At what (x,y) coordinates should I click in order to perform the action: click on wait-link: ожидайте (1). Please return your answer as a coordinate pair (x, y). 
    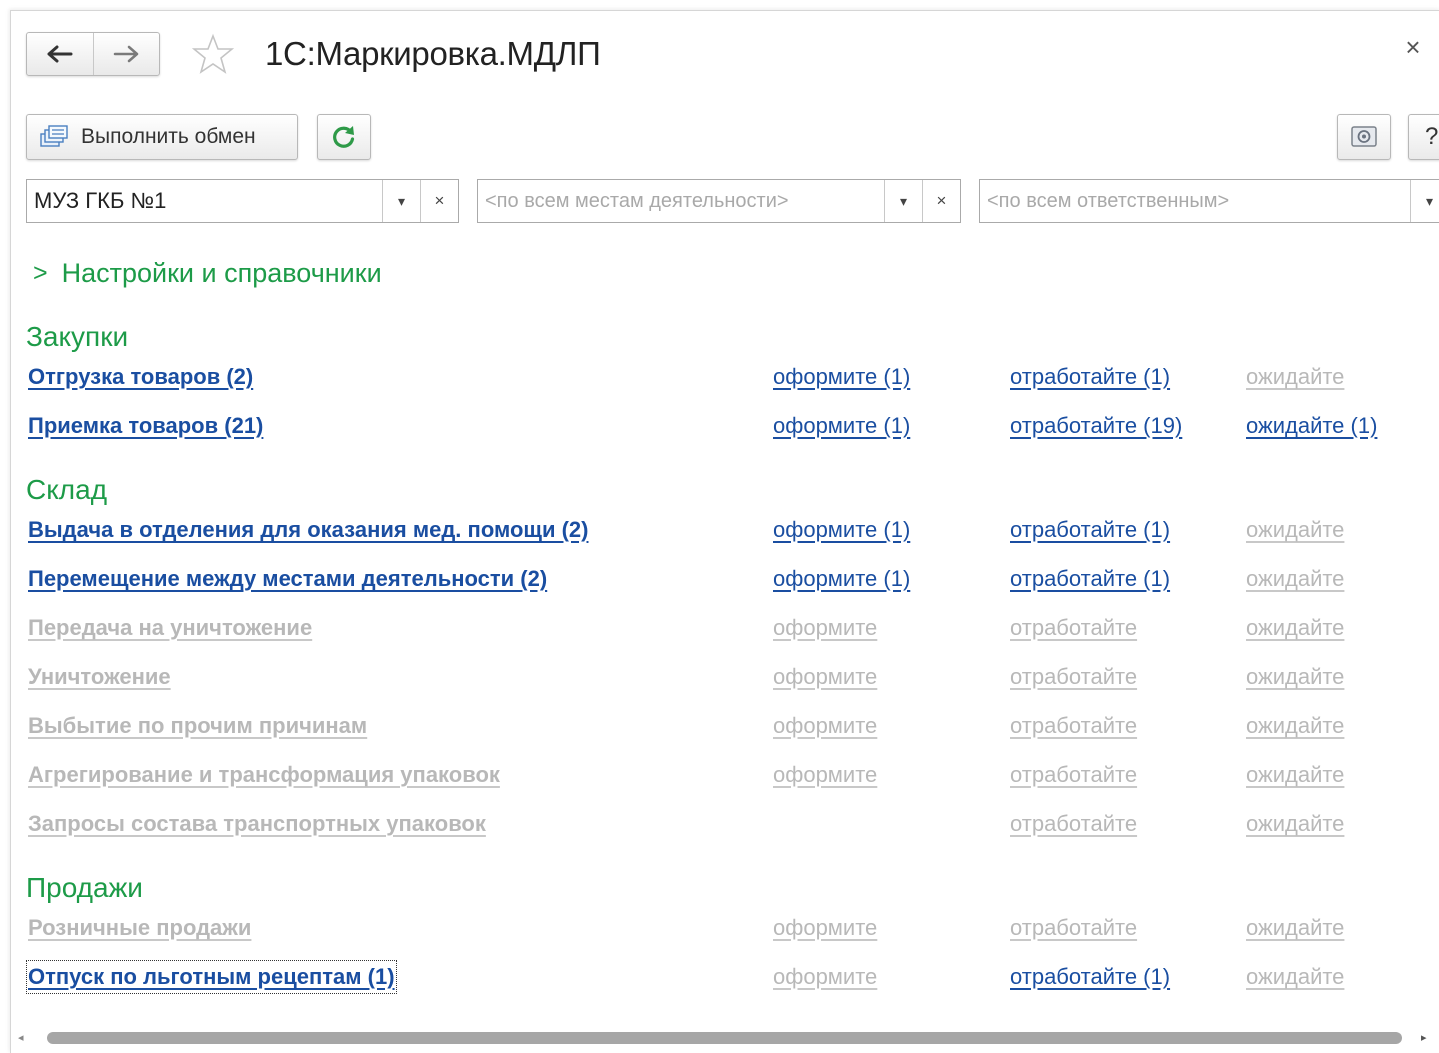
    Looking at the image, I should click on (1311, 426).